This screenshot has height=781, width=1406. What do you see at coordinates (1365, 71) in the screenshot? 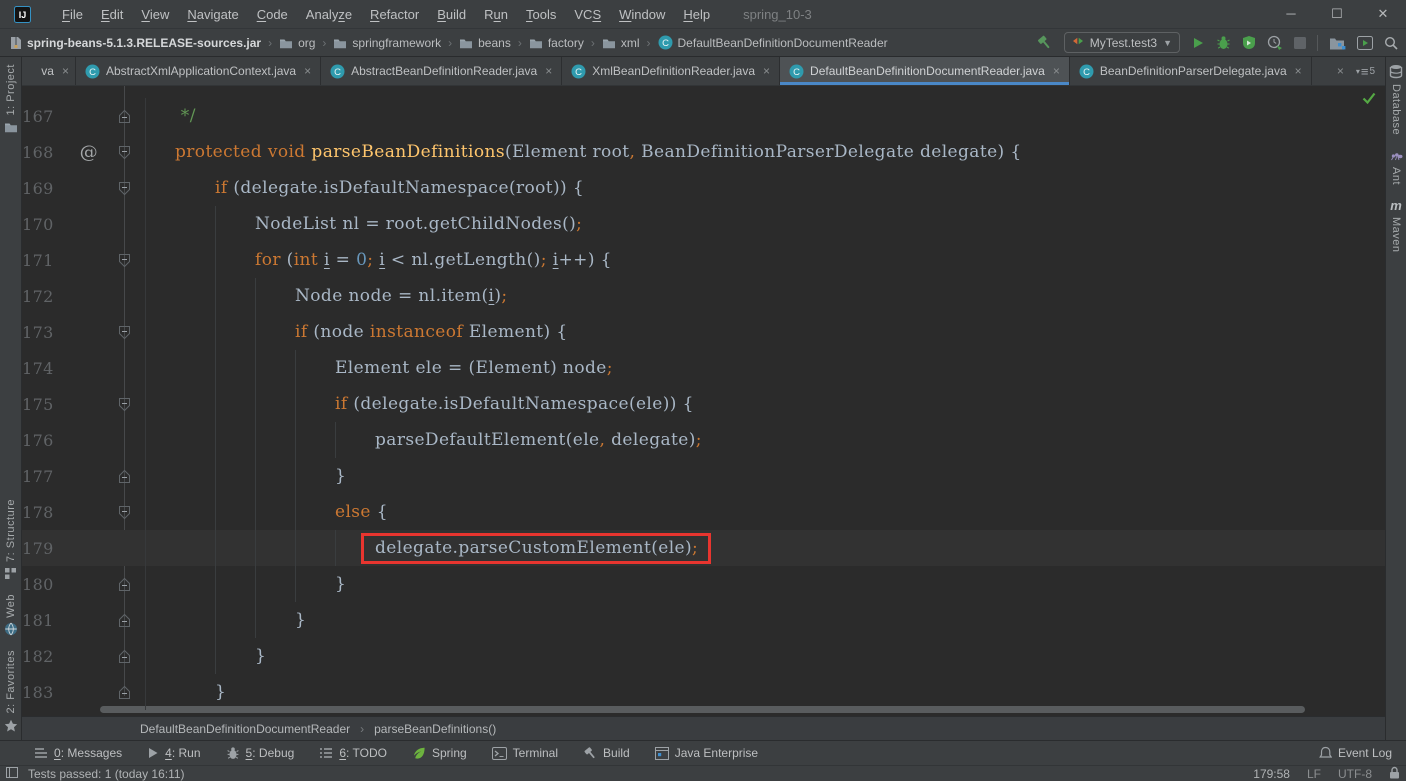
I see `tab-list-dropdown: ▾ ≡ 5` at bounding box center [1365, 71].